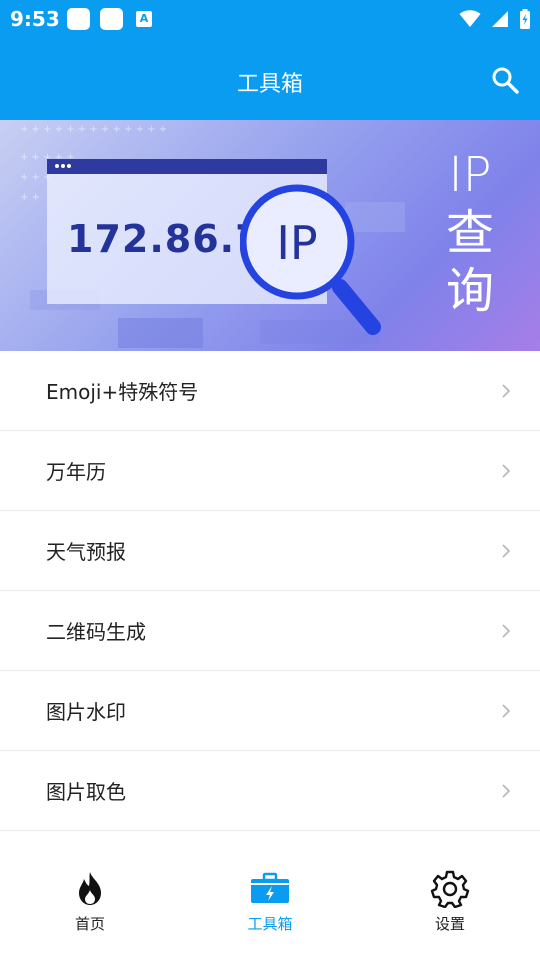 Image resolution: width=540 pixels, height=960 pixels. I want to click on battery-icon, so click(525, 19).